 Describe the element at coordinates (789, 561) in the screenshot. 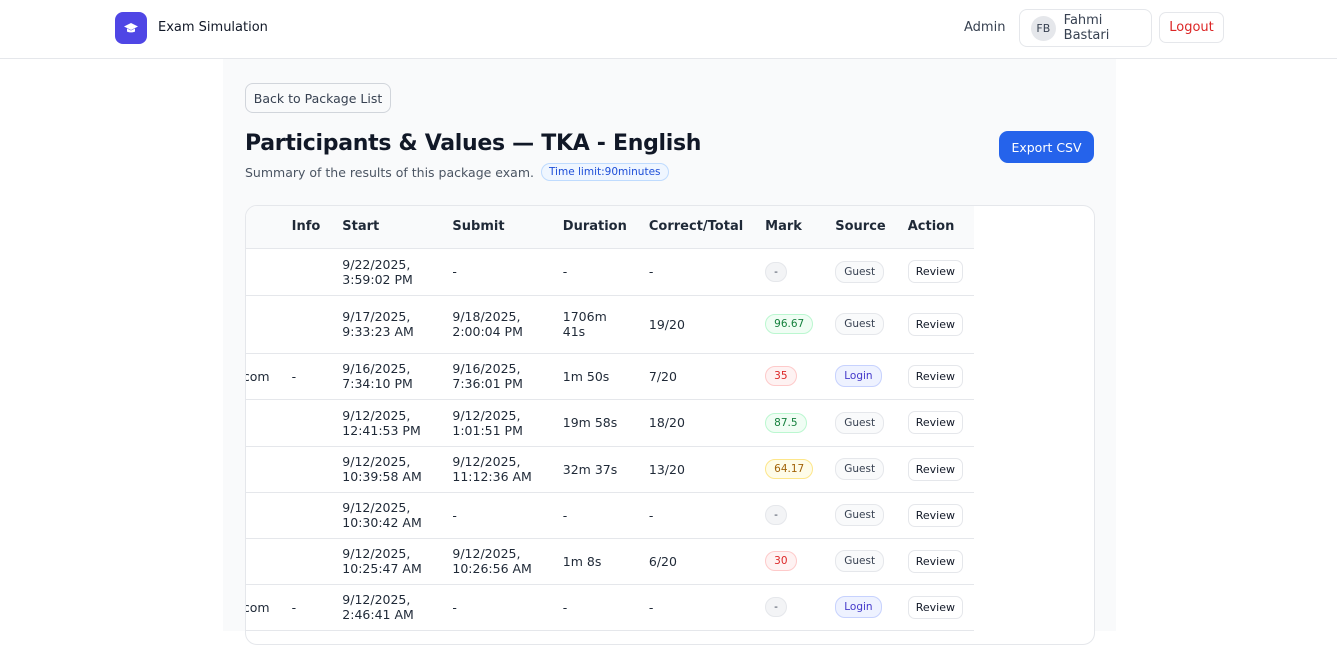

I see `mark-cell: 30` at that location.